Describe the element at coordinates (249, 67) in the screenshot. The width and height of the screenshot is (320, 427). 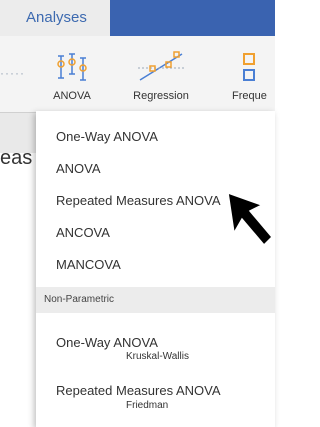
I see `frequencies-icon` at that location.